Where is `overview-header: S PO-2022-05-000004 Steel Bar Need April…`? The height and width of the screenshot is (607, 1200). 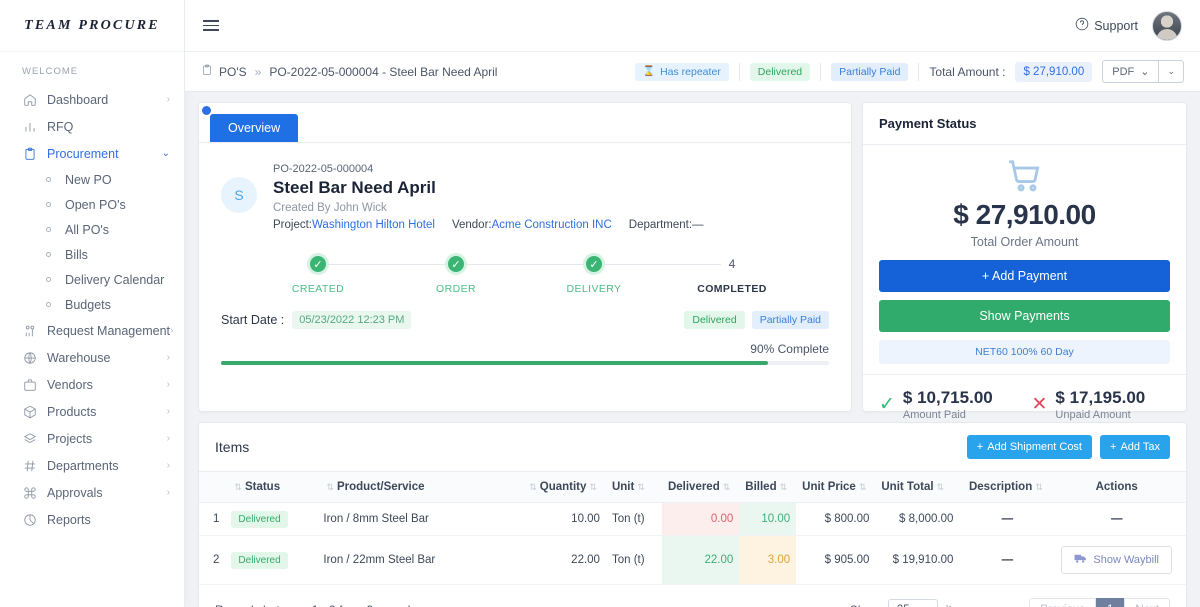
overview-header: S PO-2022-05-000004 Steel Bar Need April… is located at coordinates (525, 197).